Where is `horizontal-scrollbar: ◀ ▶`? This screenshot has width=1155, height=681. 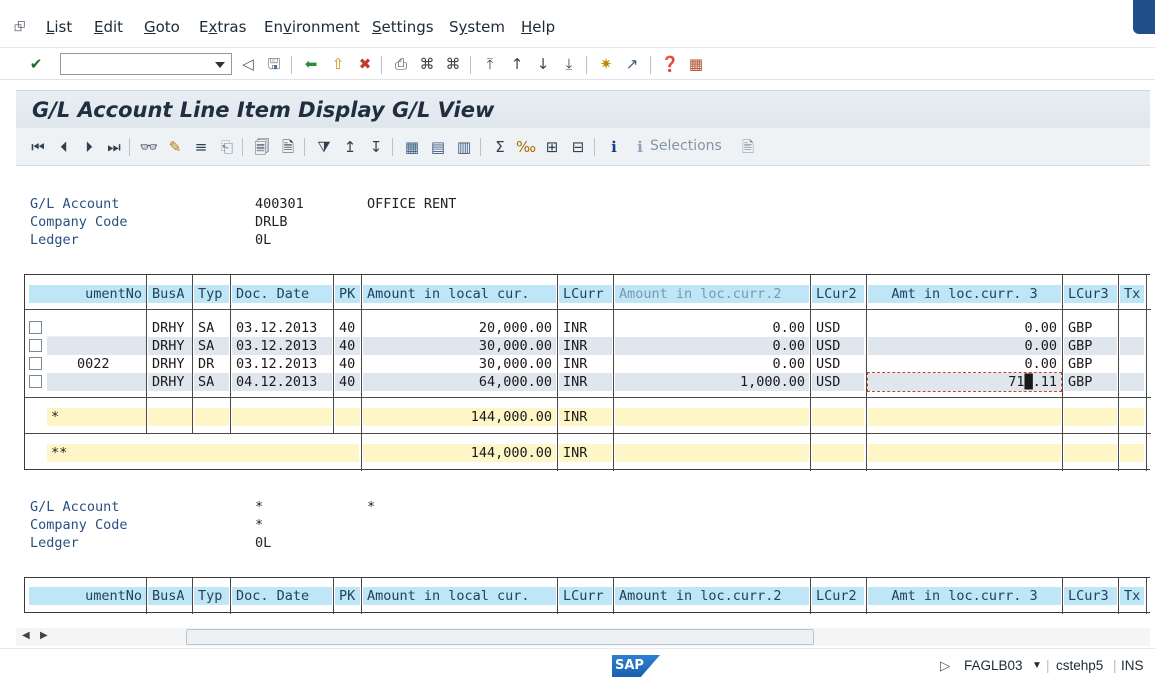
horizontal-scrollbar: ◀ ▶ is located at coordinates (583, 637).